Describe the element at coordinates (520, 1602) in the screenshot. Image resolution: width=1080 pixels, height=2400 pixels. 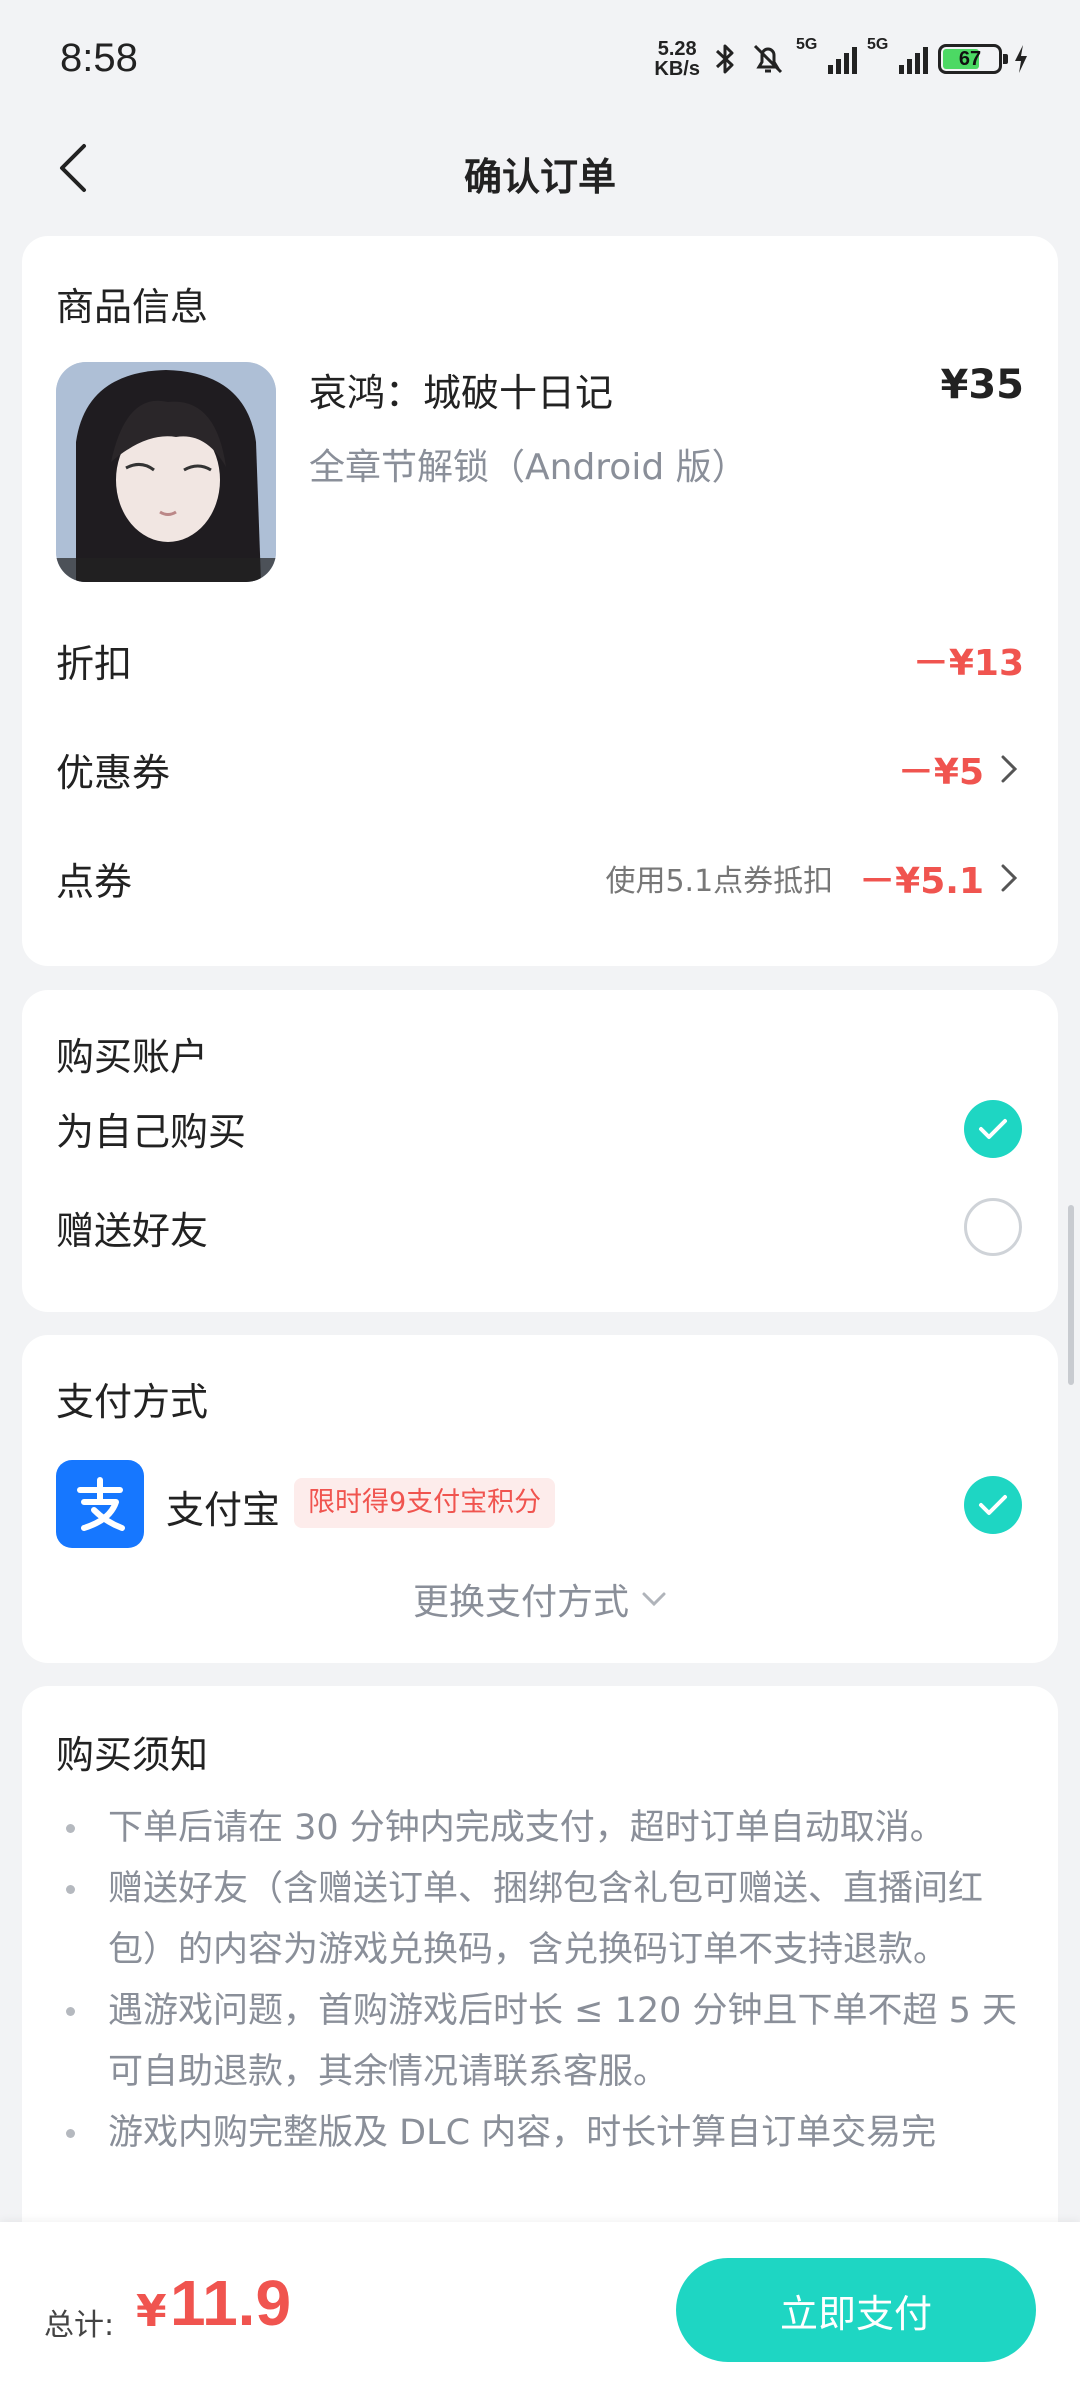
I see `change-payment-label: 更换支付方式` at that location.